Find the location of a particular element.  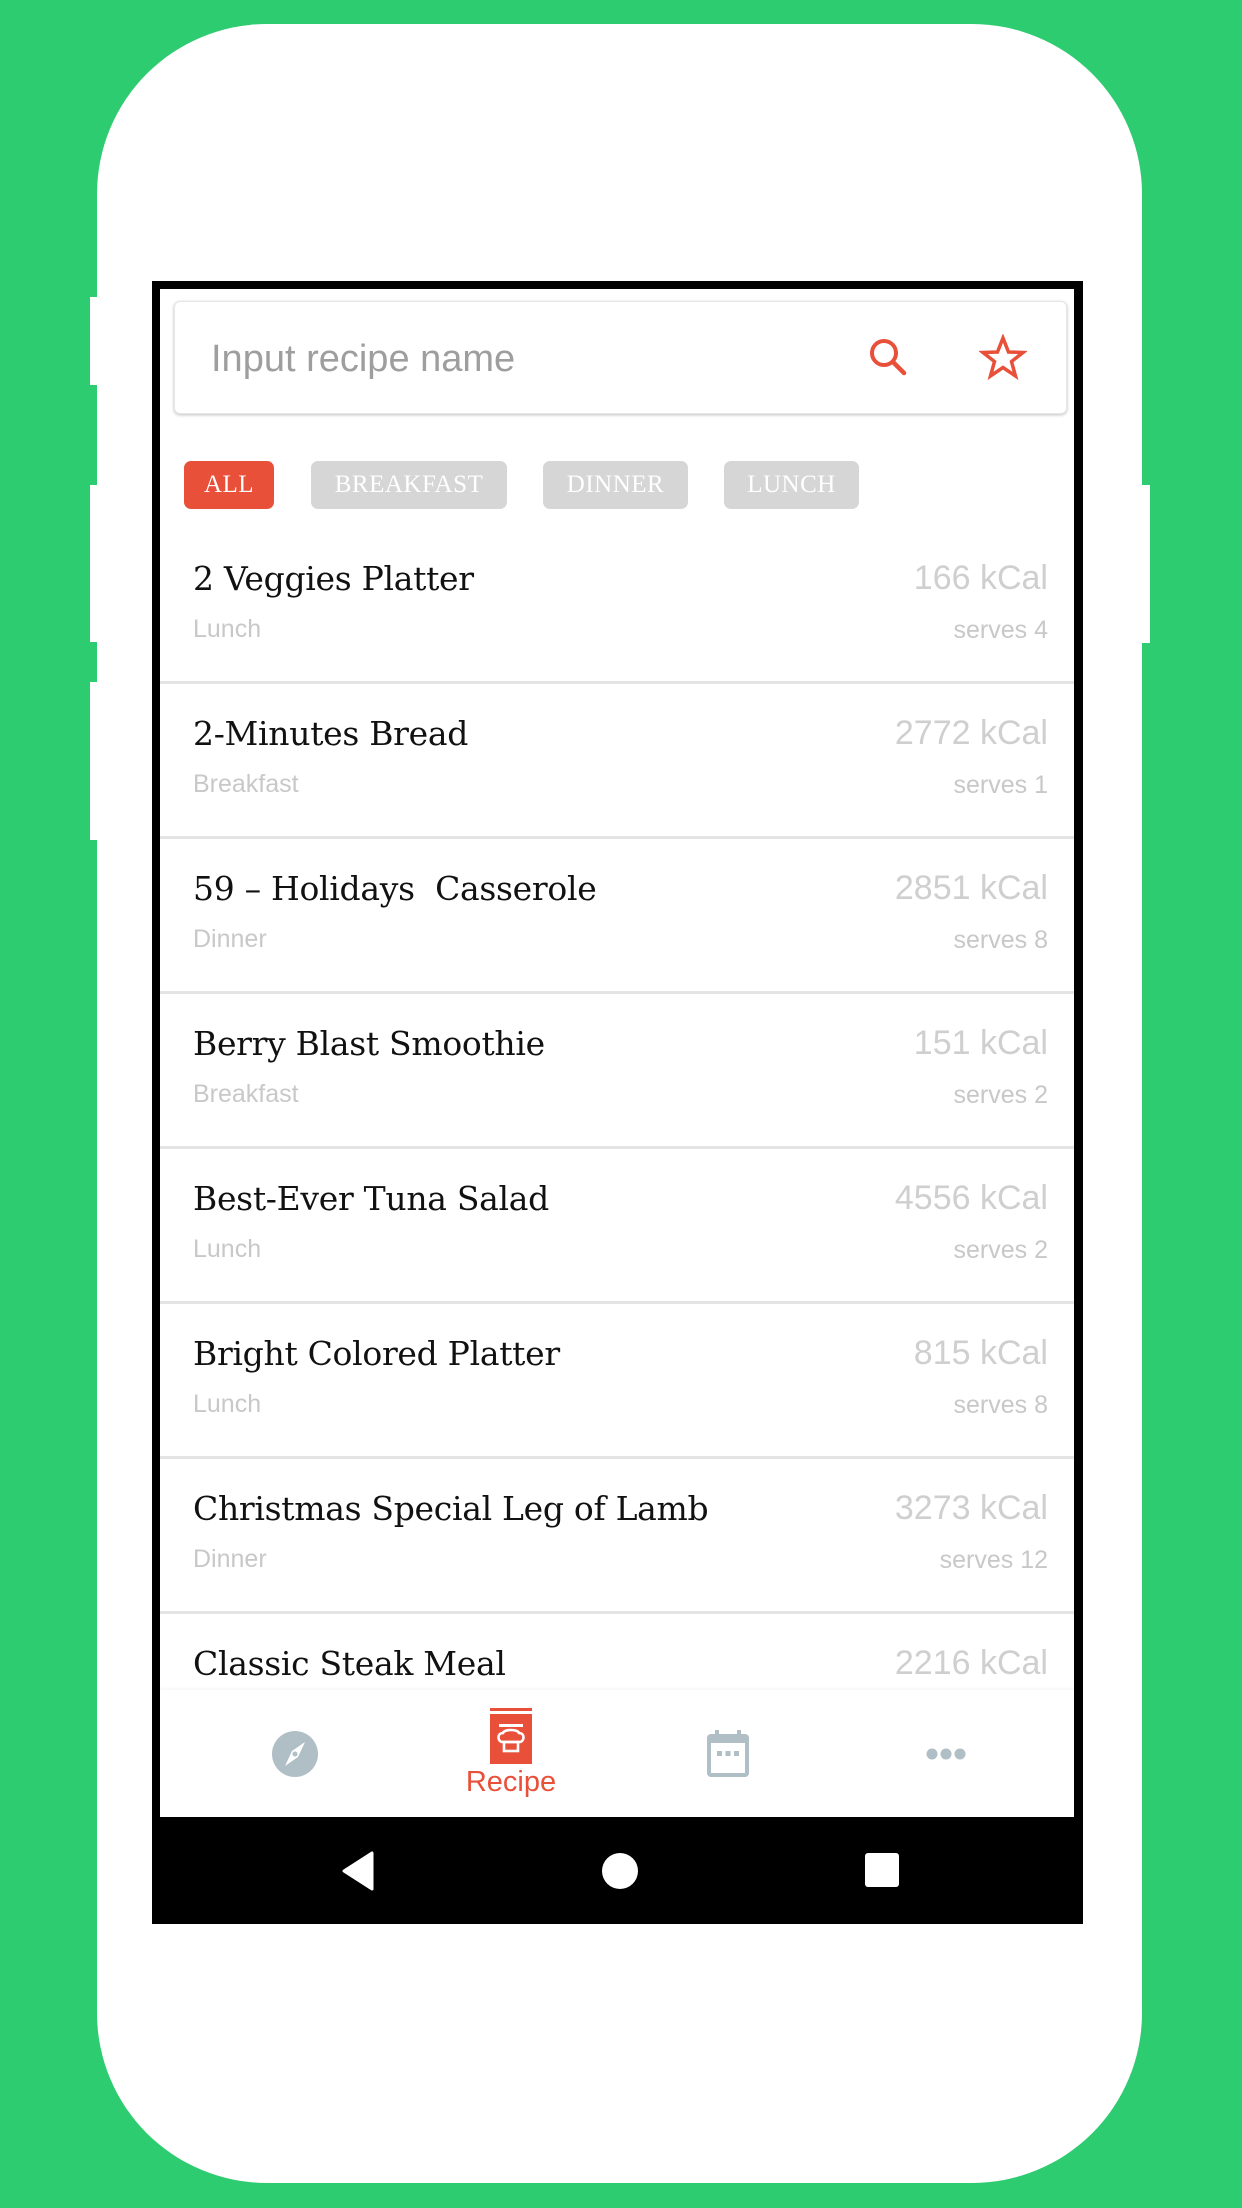

phone-power-button is located at coordinates (1145, 564).